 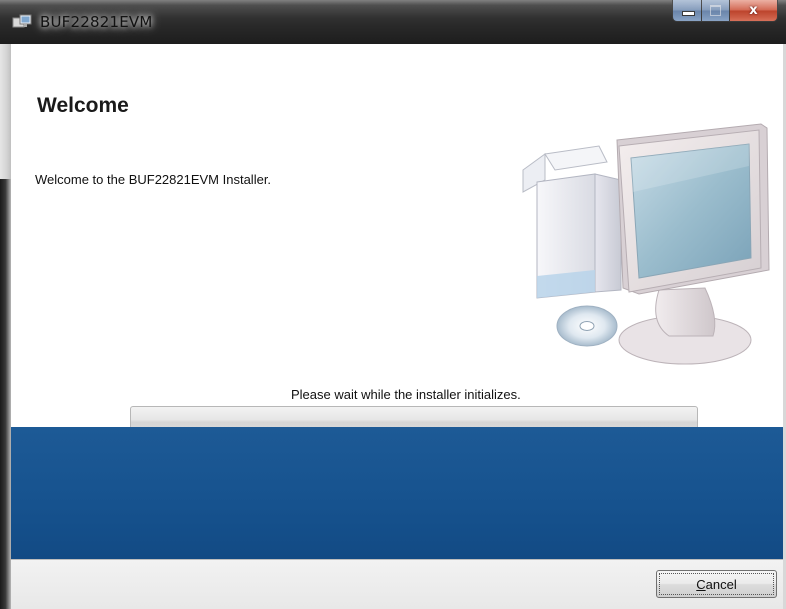 What do you see at coordinates (5, 326) in the screenshot?
I see `window-frame-left` at bounding box center [5, 326].